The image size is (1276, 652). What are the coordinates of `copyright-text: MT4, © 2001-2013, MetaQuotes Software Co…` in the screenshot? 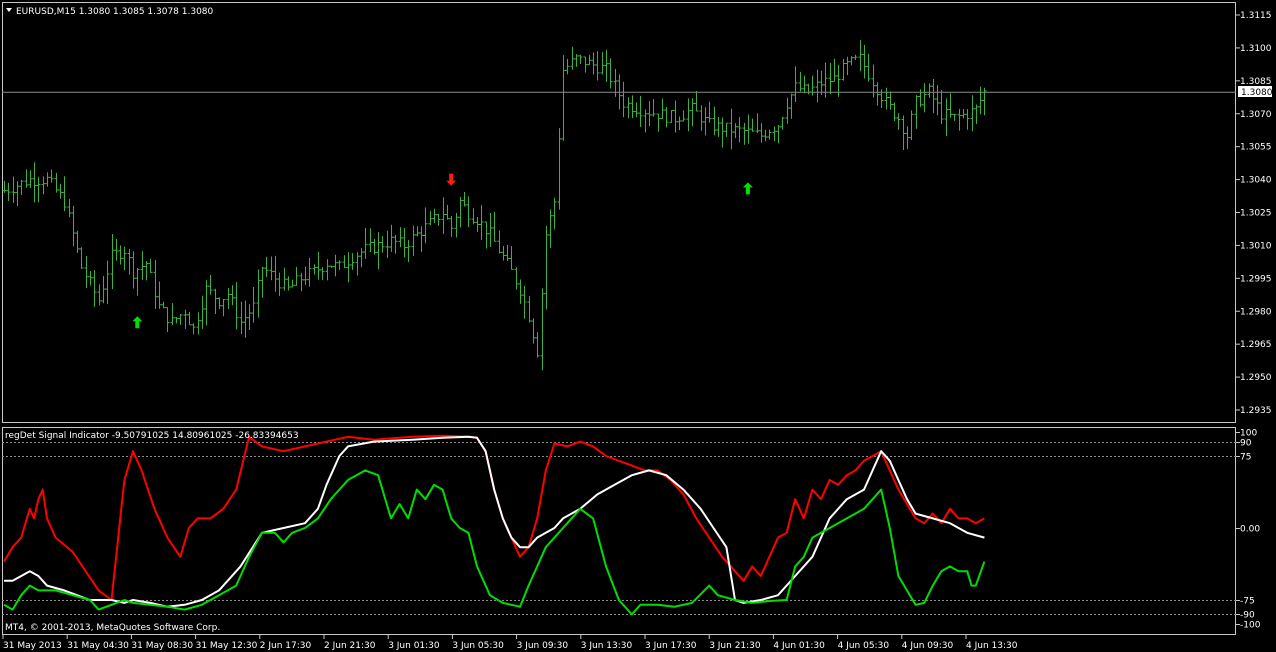 It's located at (112, 628).